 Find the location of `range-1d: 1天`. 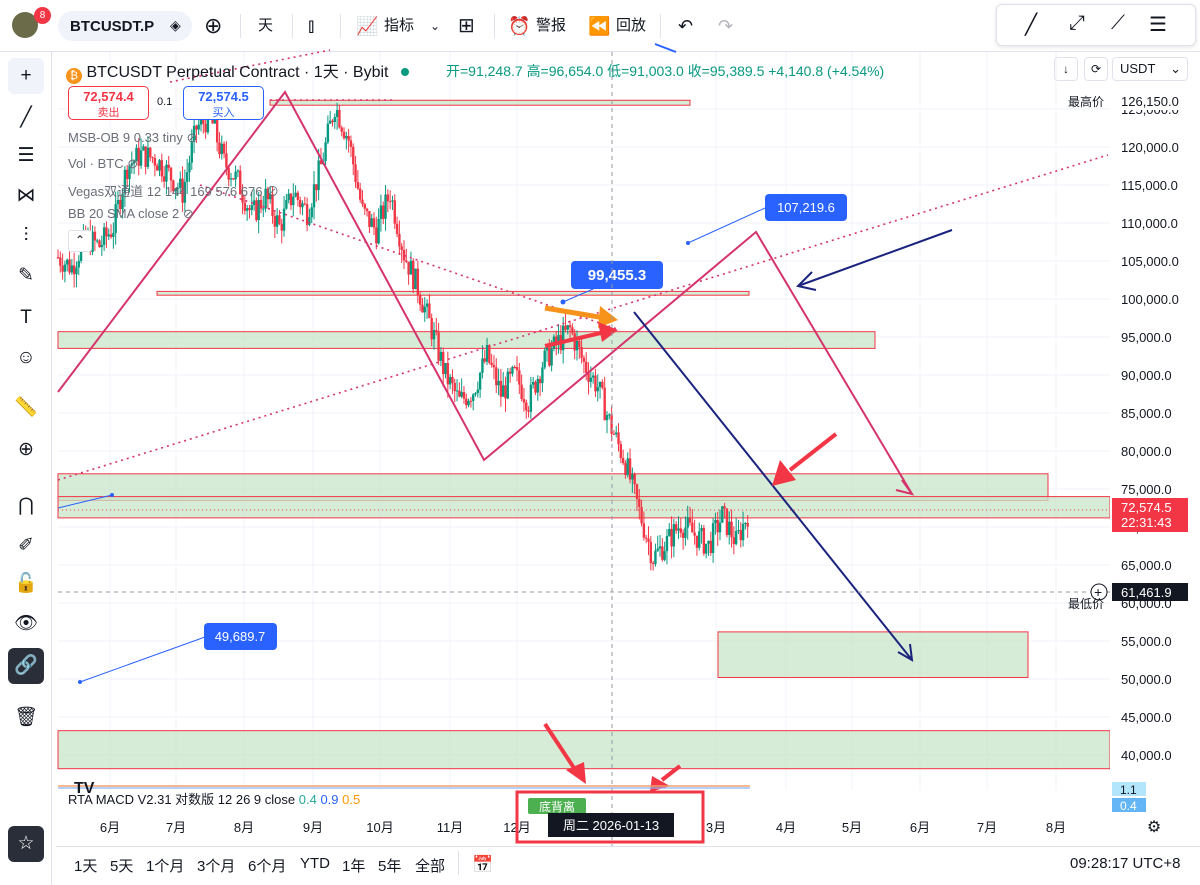

range-1d: 1天 is located at coordinates (85, 865).